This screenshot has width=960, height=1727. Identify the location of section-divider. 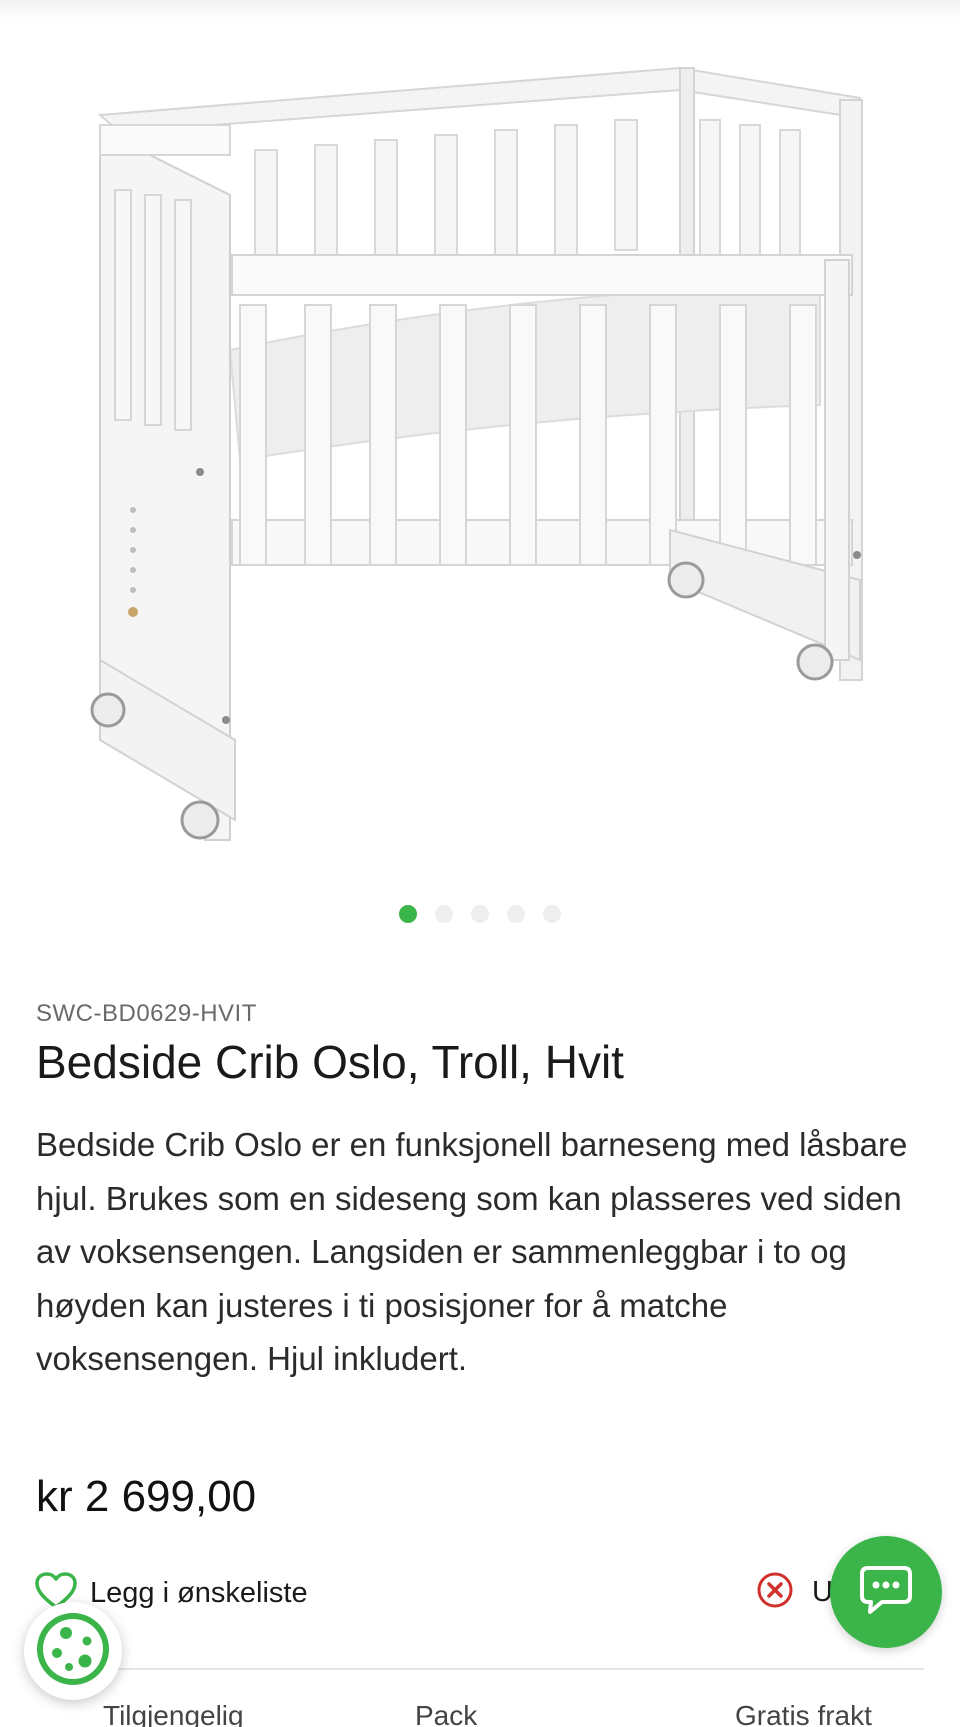
(480, 1669).